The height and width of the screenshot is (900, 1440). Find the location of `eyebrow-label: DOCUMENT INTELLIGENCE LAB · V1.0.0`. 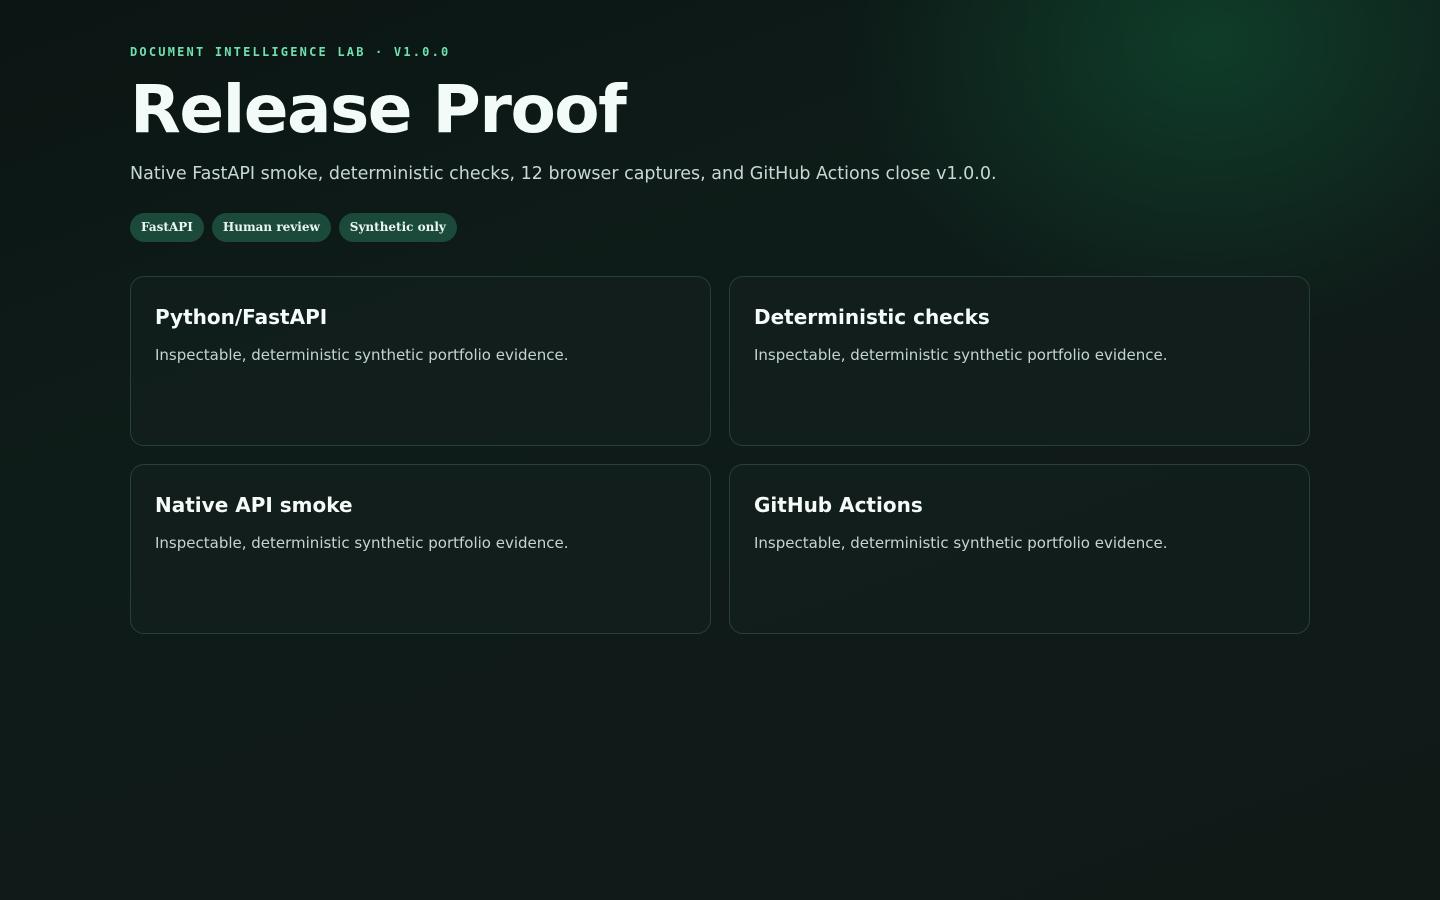

eyebrow-label: DOCUMENT INTELLIGENCE LAB · V1.0.0 is located at coordinates (290, 52).